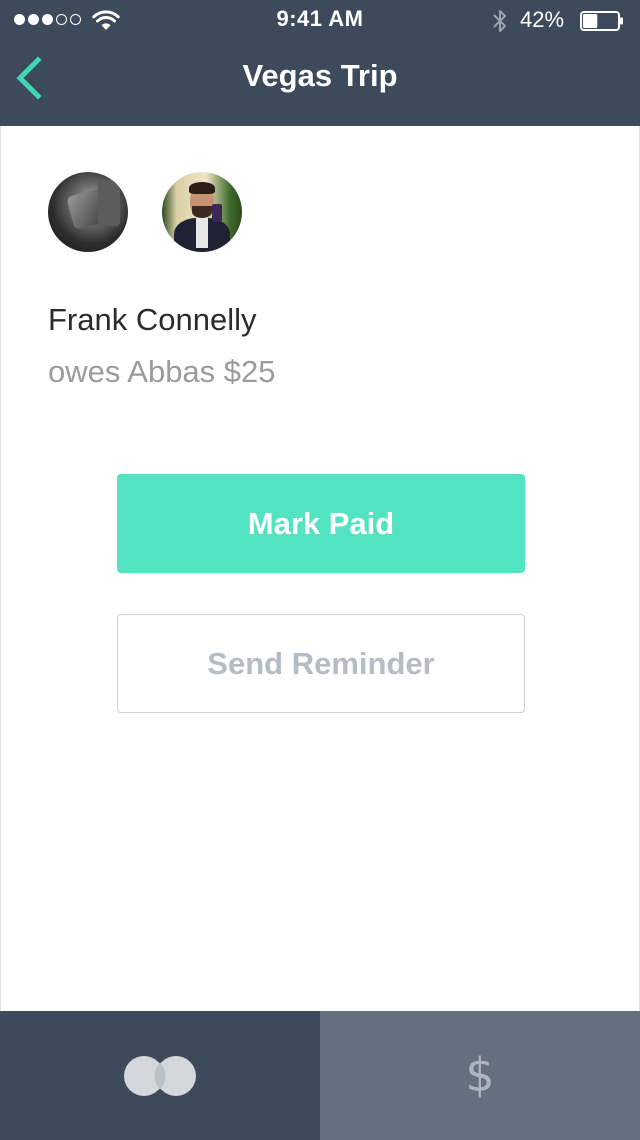  I want to click on avatar-creditor, so click(202, 212).